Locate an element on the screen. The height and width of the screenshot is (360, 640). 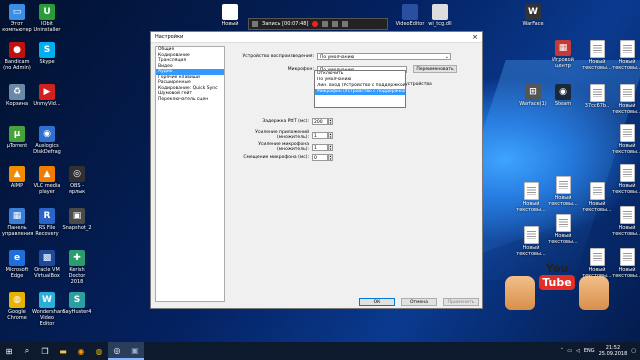
desktop-icon-rsfile: R RS File Recovery is located at coordinates (47, 222).